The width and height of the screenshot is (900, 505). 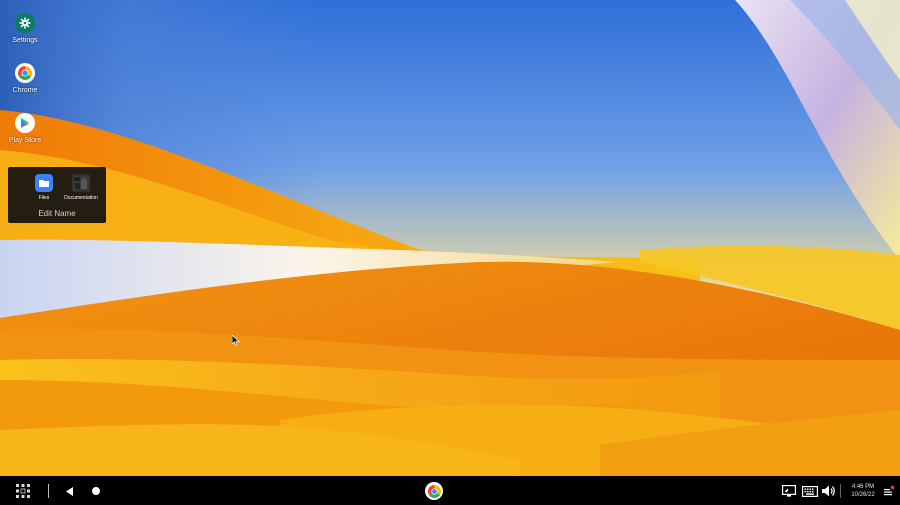 I want to click on clock-date: 10/26/22, so click(x=863, y=495).